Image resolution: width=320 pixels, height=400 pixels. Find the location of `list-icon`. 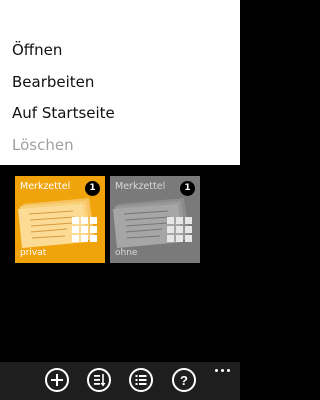

list-icon is located at coordinates (141, 380).